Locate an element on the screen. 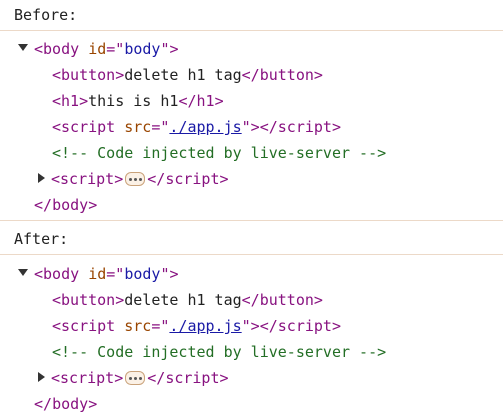 Image resolution: width=503 pixels, height=417 pixels. section-divider is located at coordinates (251, 220).